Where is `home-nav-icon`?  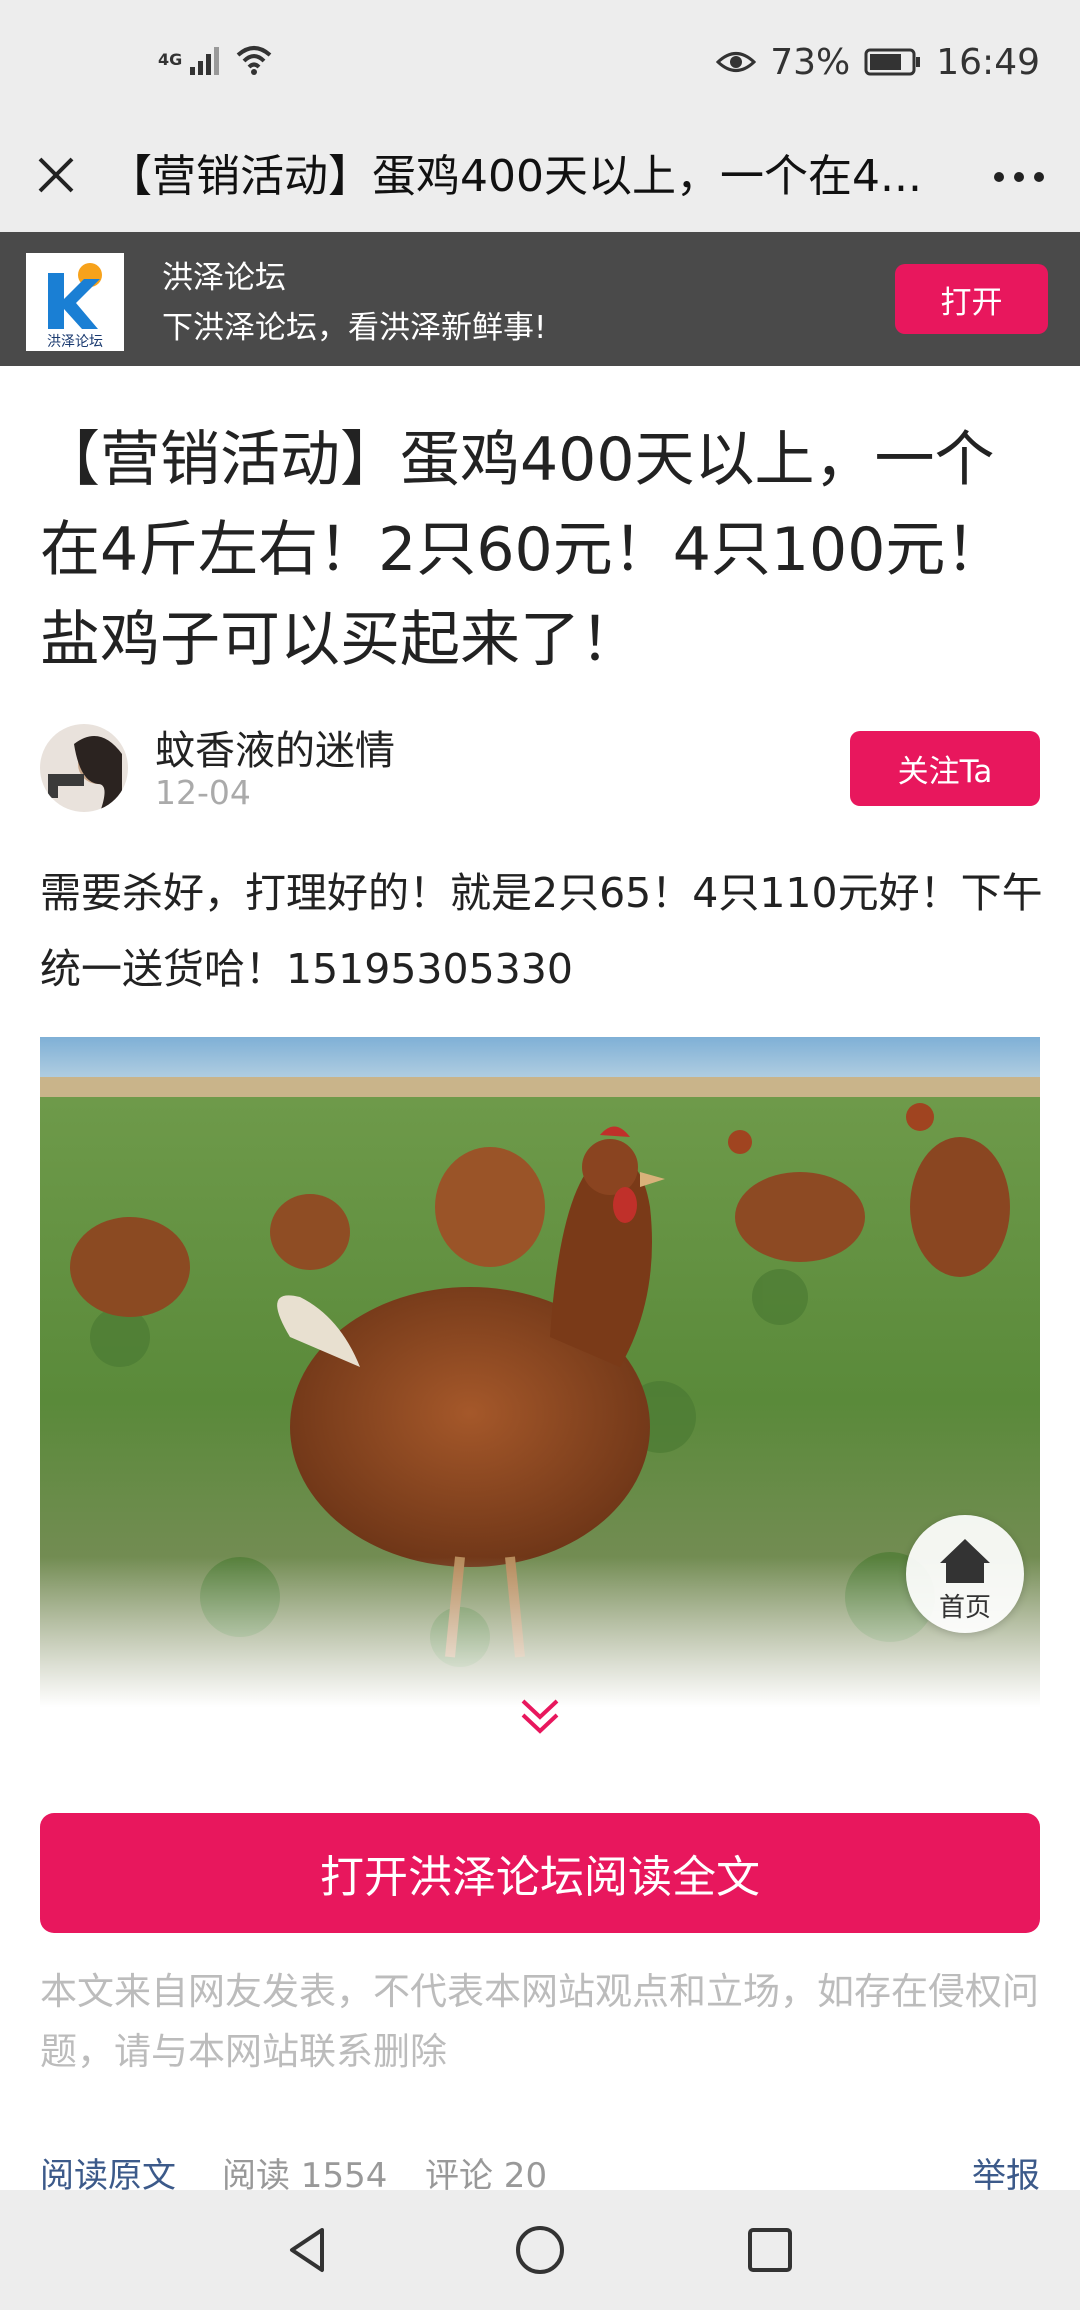 home-nav-icon is located at coordinates (540, 2250).